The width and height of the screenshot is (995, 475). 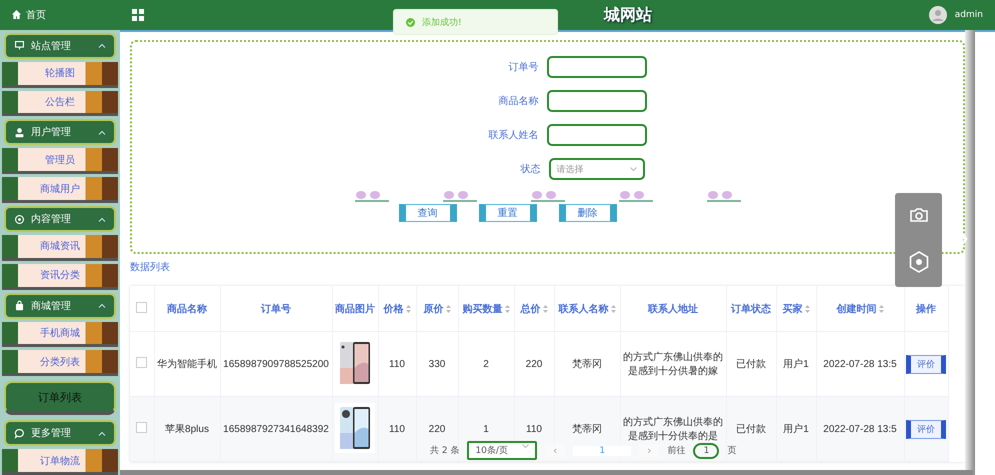 What do you see at coordinates (60, 103) in the screenshot?
I see `sidebar-item: 公告栏` at bounding box center [60, 103].